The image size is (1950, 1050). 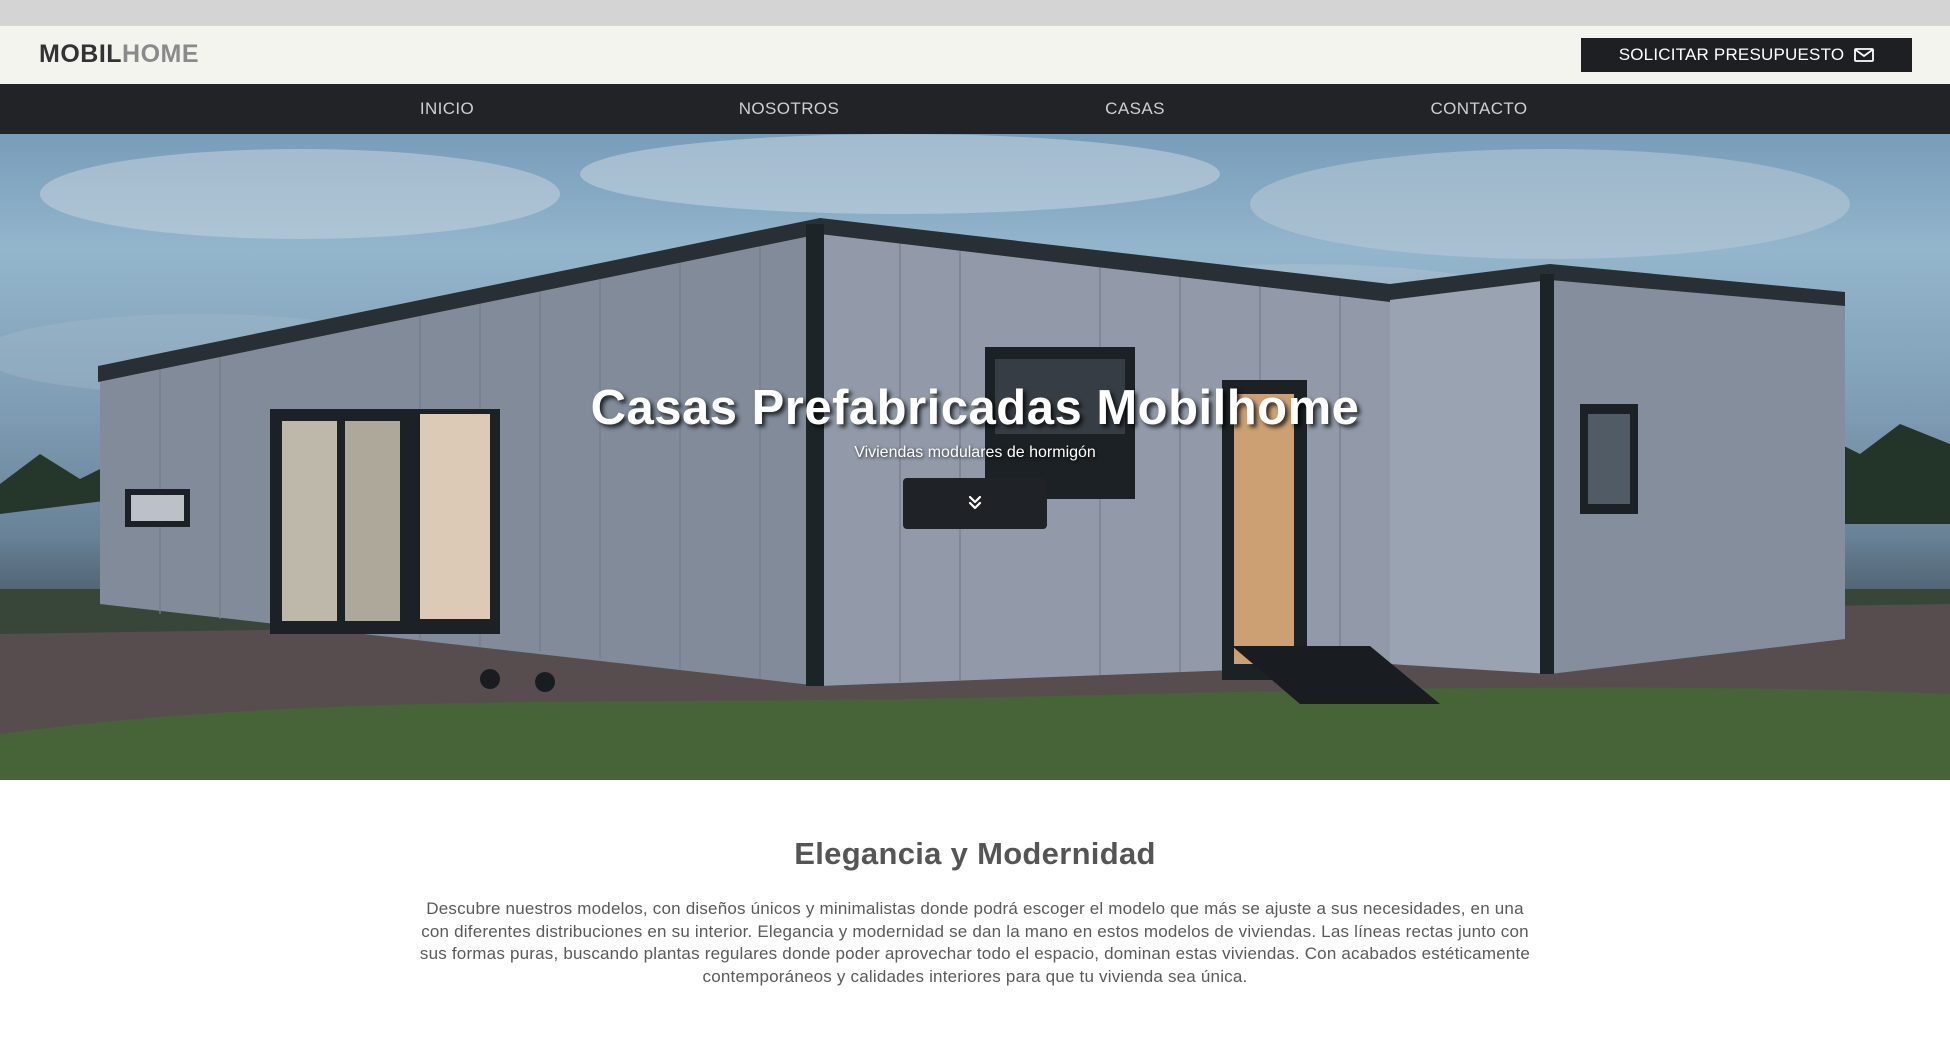 What do you see at coordinates (975, 55) in the screenshot?
I see `top-header: MOBILHOME SOLICITAR PRESUPUESTO` at bounding box center [975, 55].